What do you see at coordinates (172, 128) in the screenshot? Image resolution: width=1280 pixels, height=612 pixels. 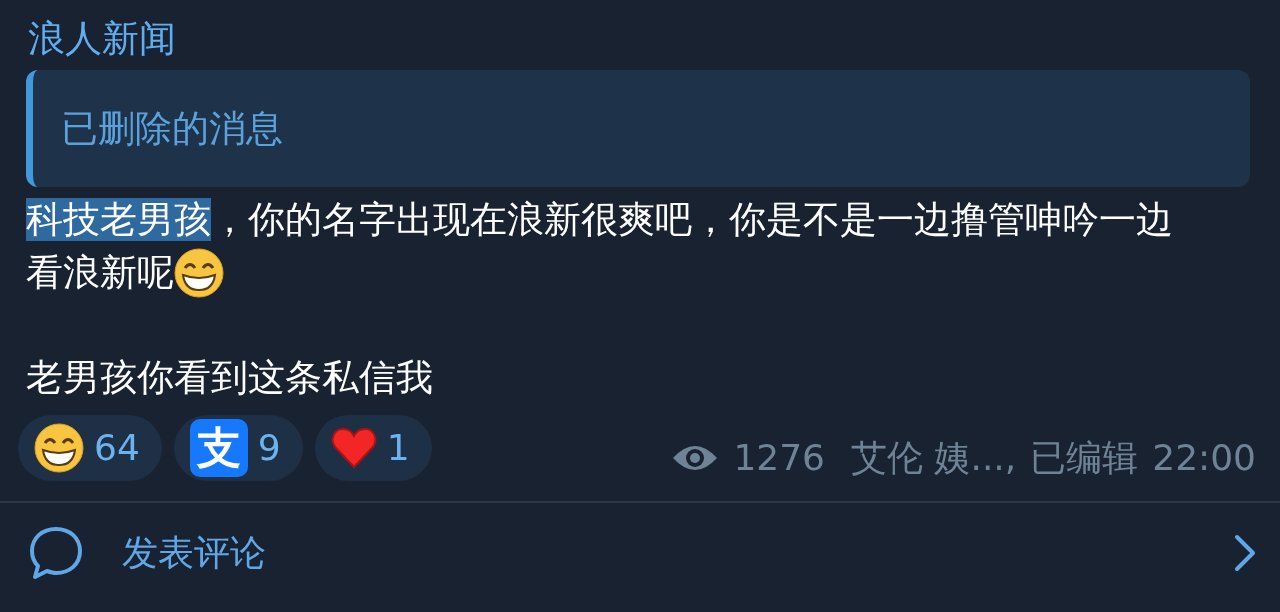 I see `reply-text: 已删除的消息` at bounding box center [172, 128].